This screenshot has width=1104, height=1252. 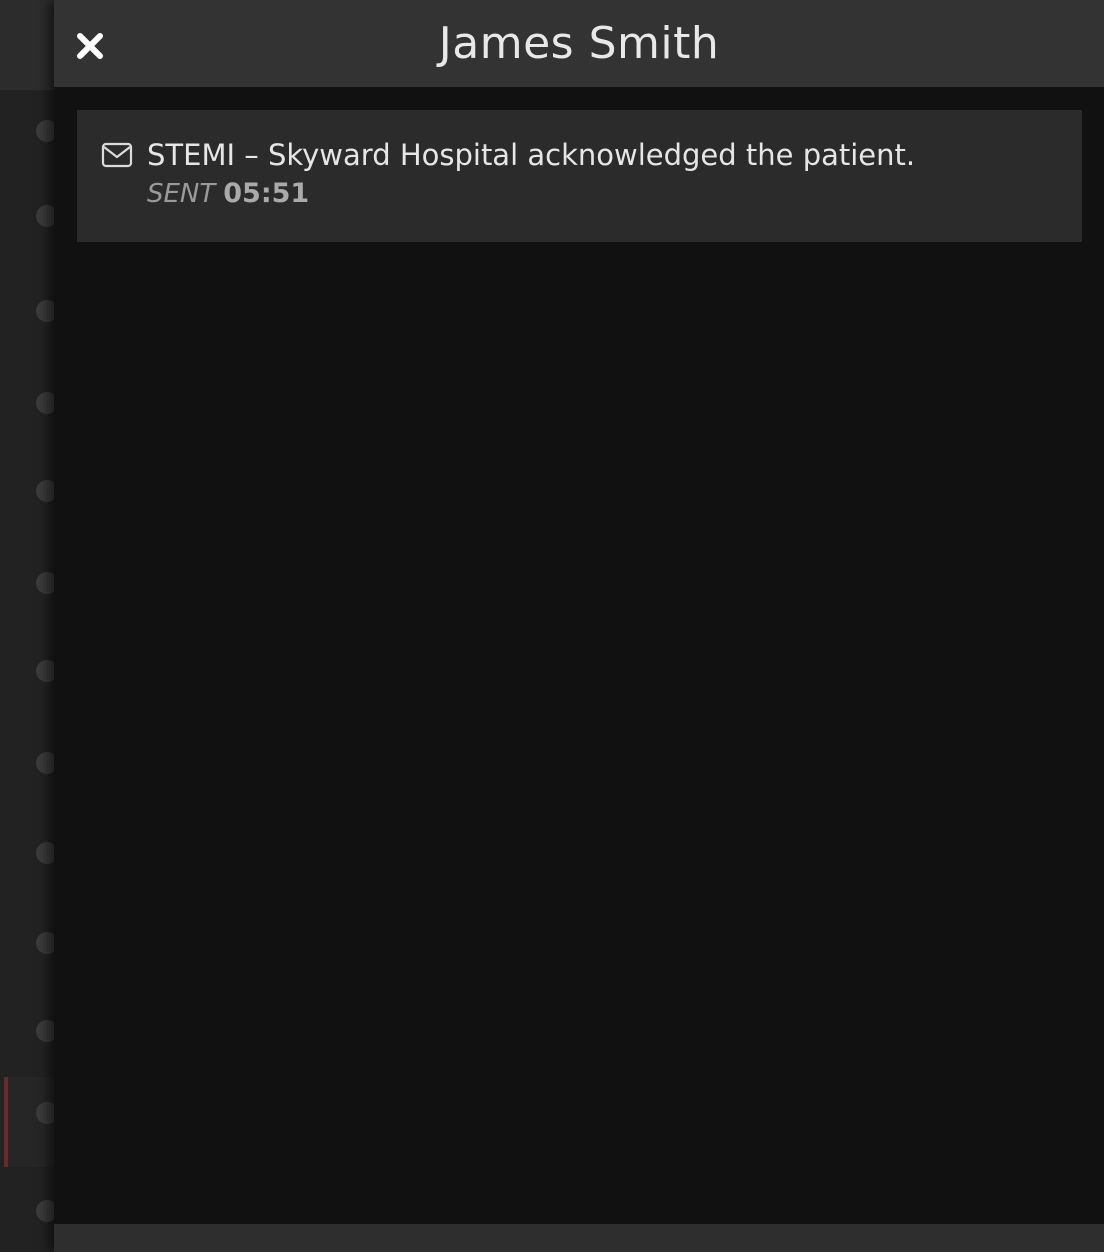 I want to click on close-button, so click(x=90, y=46).